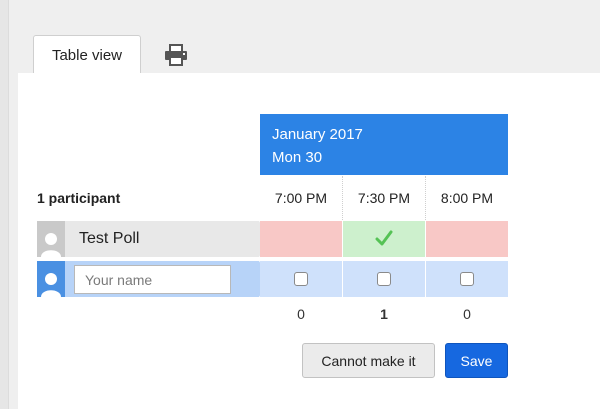 The height and width of the screenshot is (409, 600). I want to click on participant-count: 1 participant, so click(79, 198).